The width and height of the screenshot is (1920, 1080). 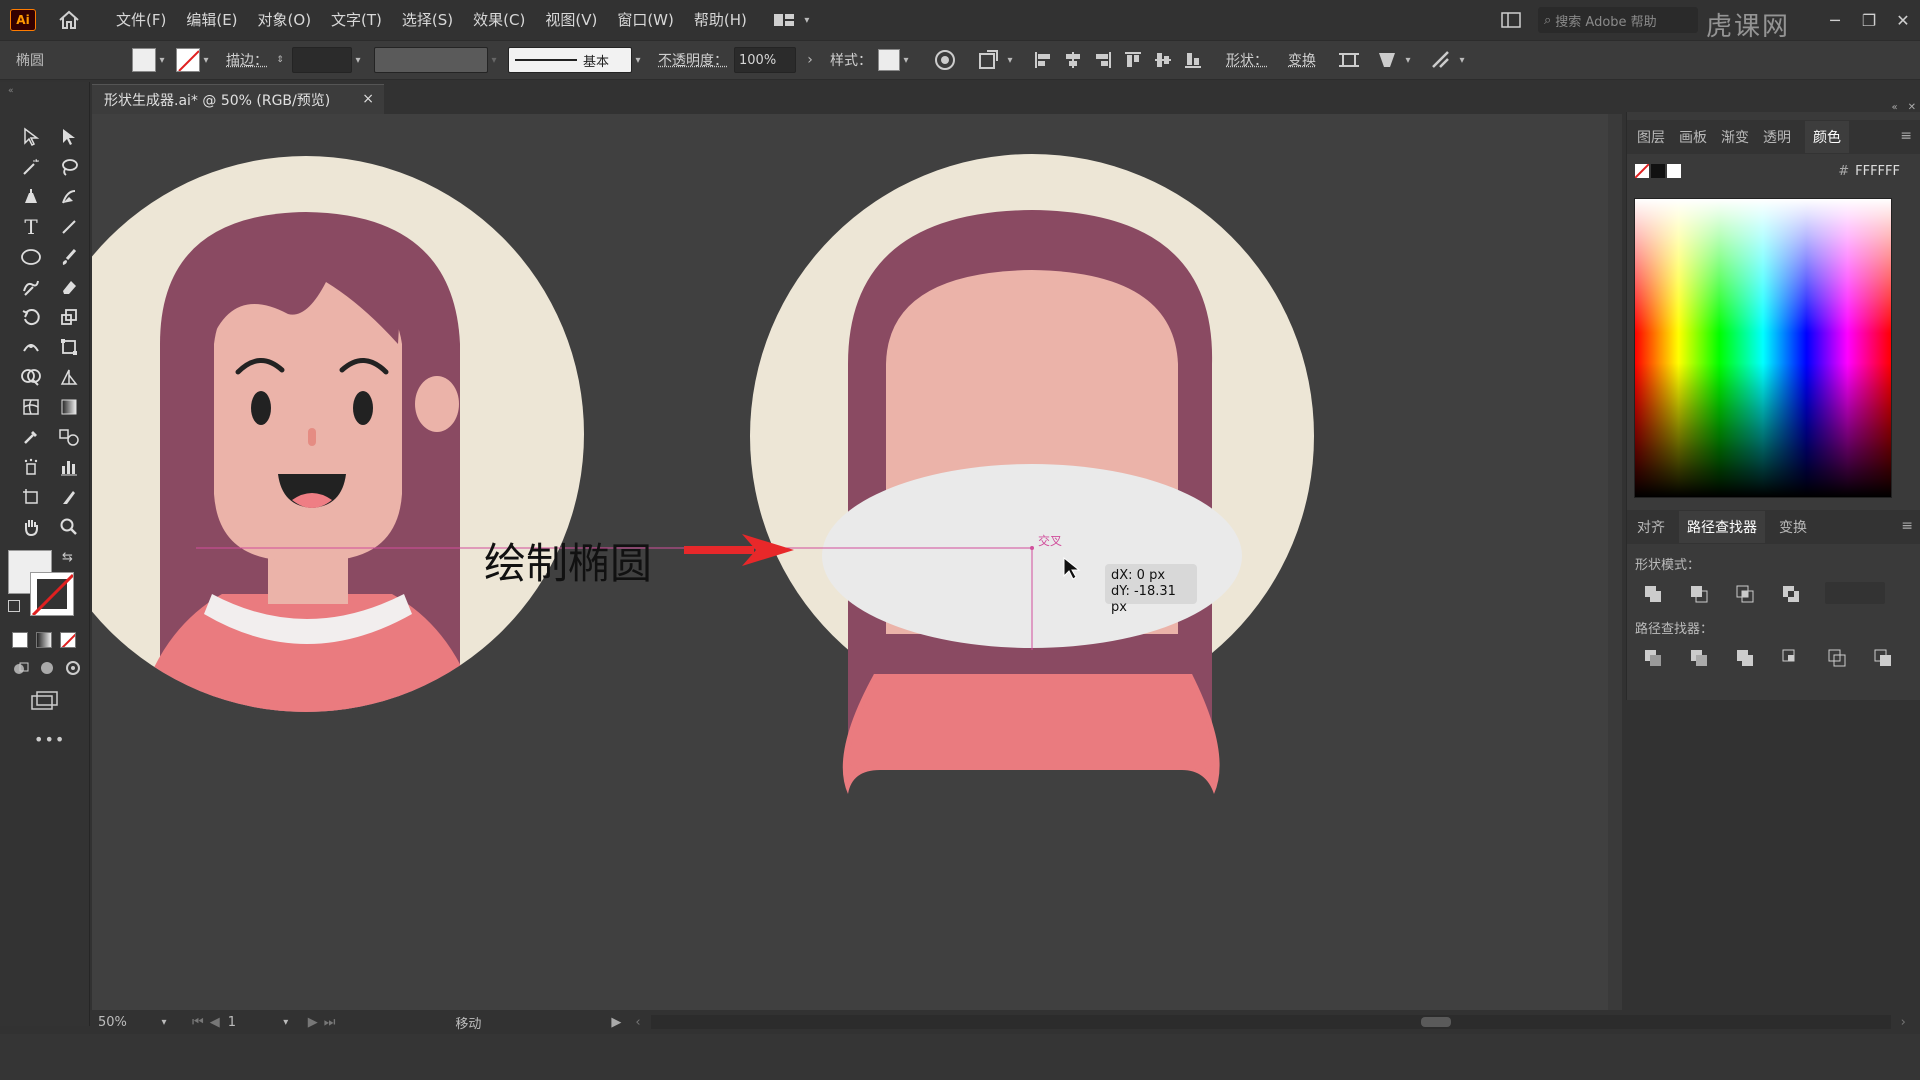 I want to click on magic-wand-icon, so click(x=31, y=167).